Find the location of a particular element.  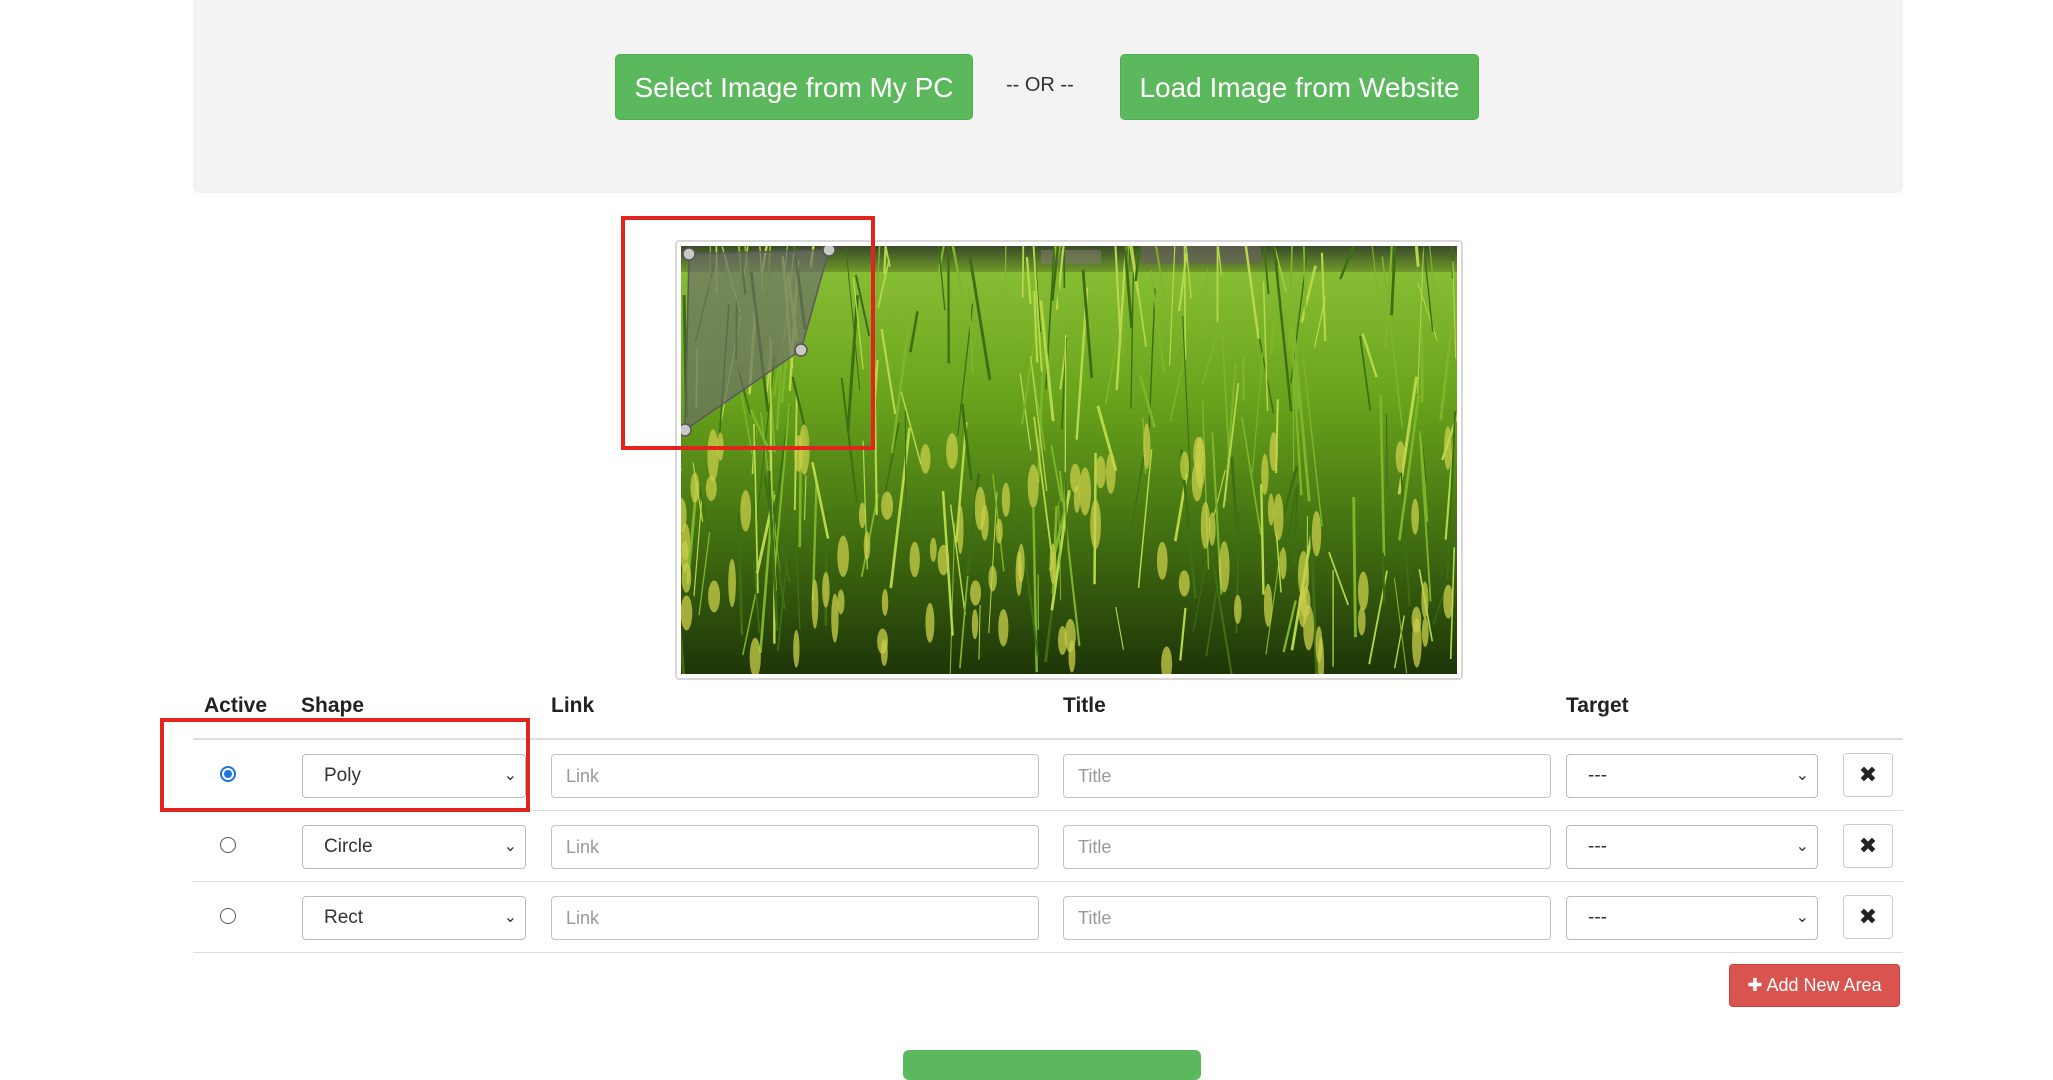

header-target: Target is located at coordinates (1597, 705).